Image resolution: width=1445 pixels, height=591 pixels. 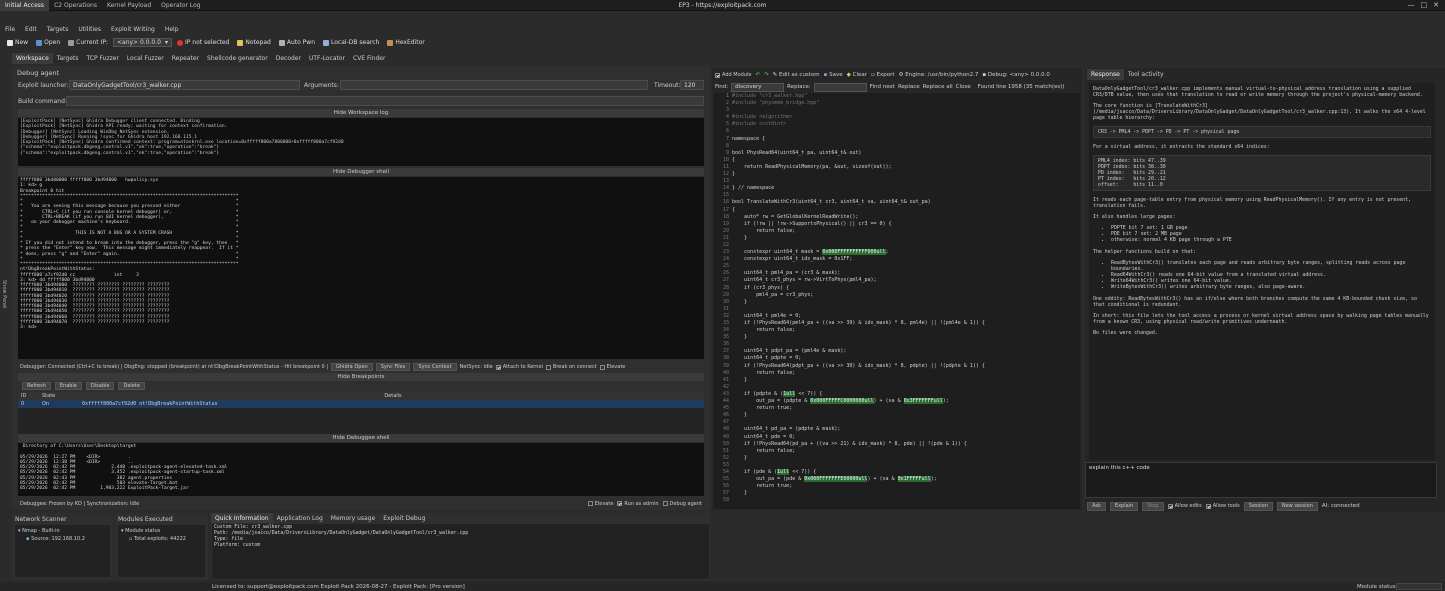 What do you see at coordinates (833, 75) in the screenshot?
I see `save-button: ▪ Save` at bounding box center [833, 75].